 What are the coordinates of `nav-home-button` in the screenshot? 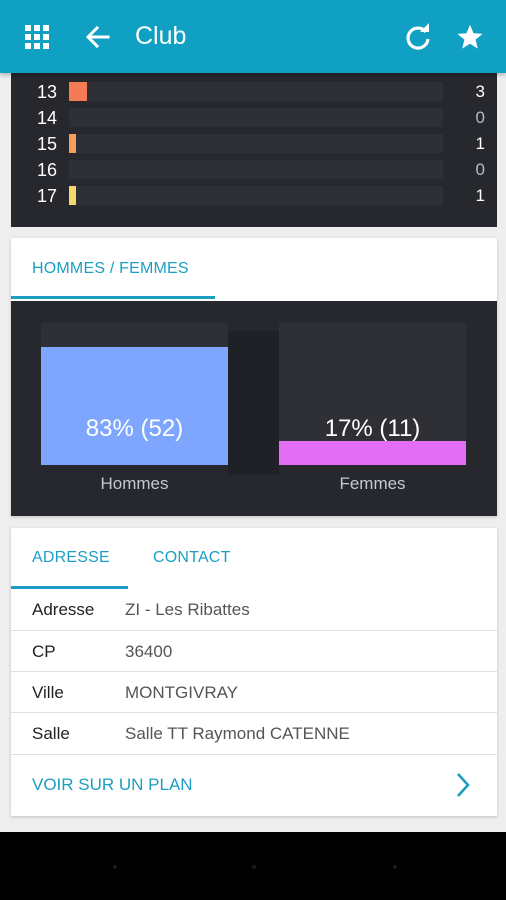 It's located at (254, 867).